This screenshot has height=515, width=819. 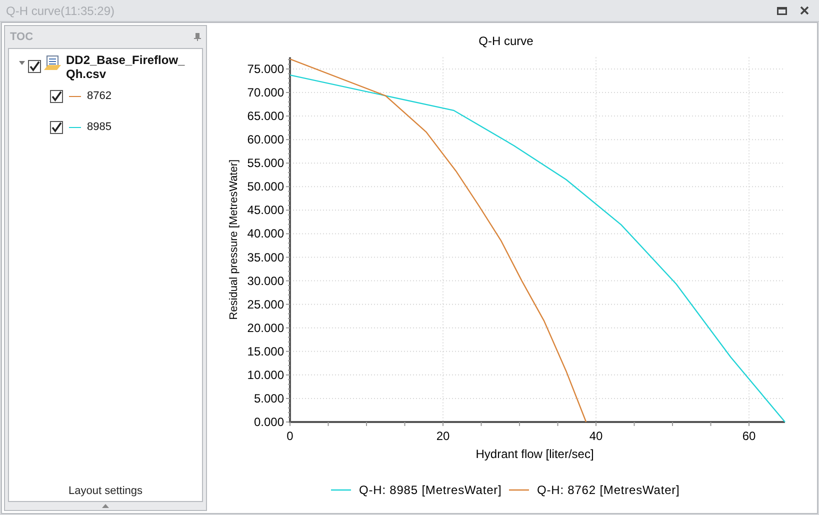 I want to click on x-axis-label: Hydrant flow [liter/sec], so click(x=535, y=454).